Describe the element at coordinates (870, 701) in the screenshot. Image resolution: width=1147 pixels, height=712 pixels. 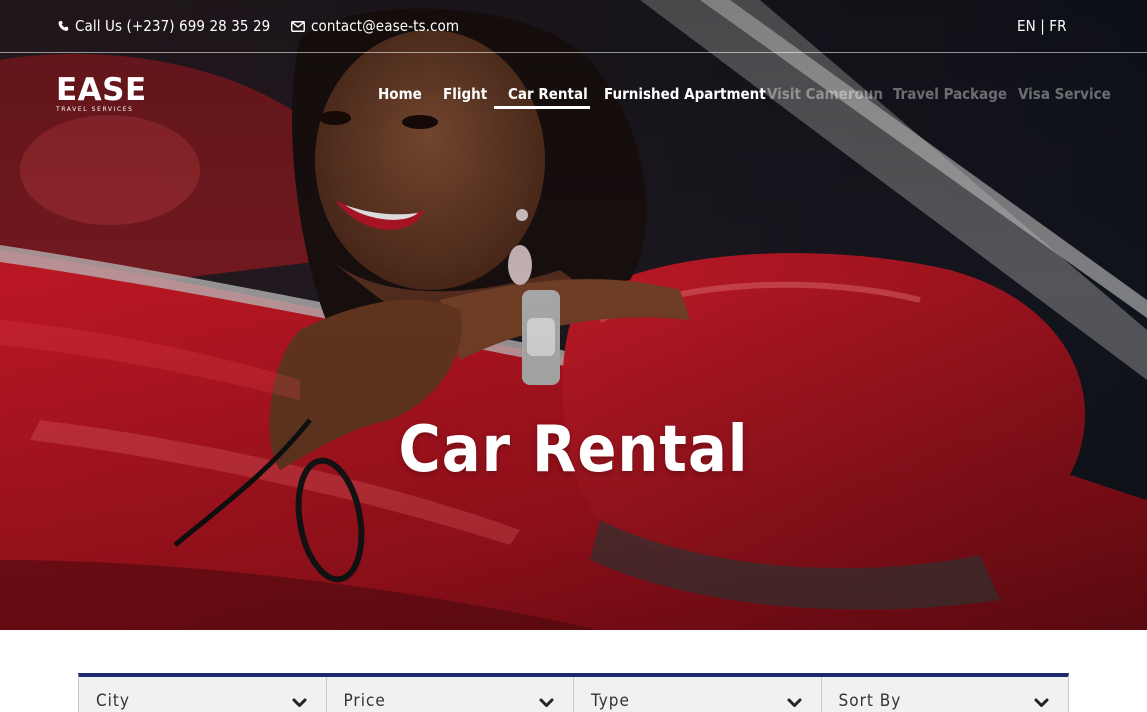
I see `sort-by-filter-label: Sort By` at that location.